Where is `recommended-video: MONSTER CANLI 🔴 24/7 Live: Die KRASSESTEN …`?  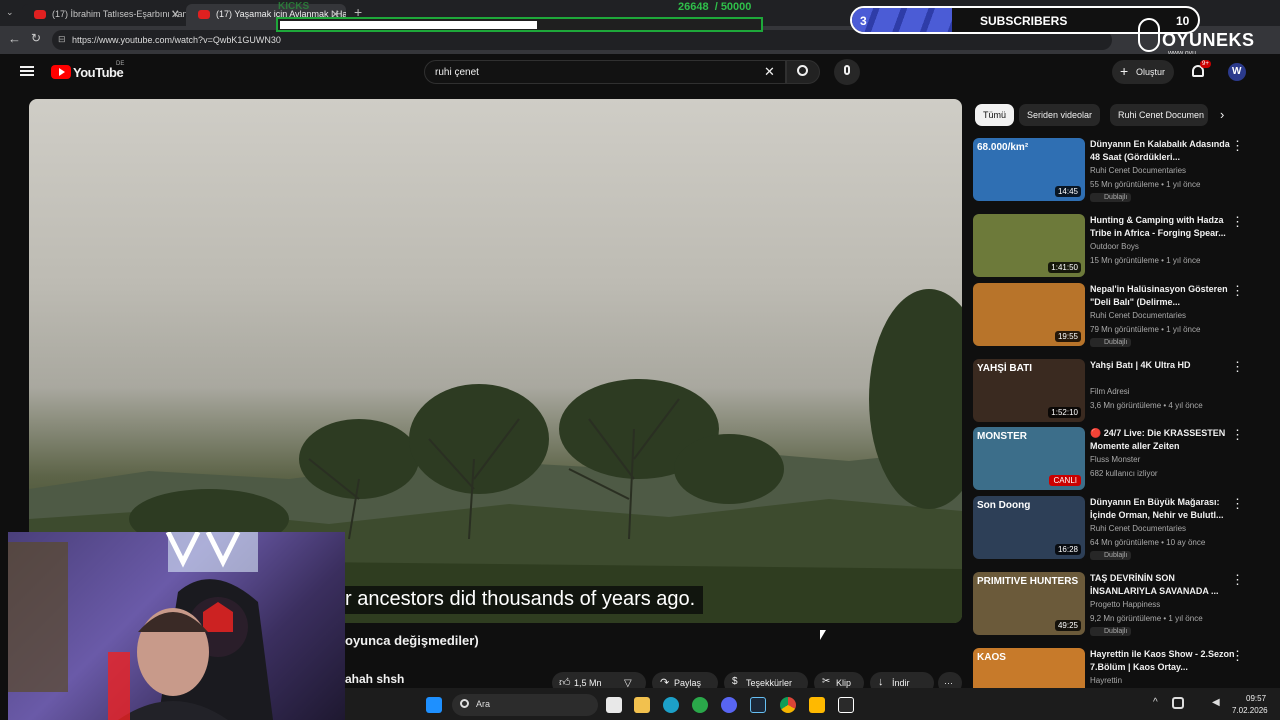
recommended-video: MONSTER CANLI 🔴 24/7 Live: Die KRASSESTEN … is located at coordinates (1118, 460).